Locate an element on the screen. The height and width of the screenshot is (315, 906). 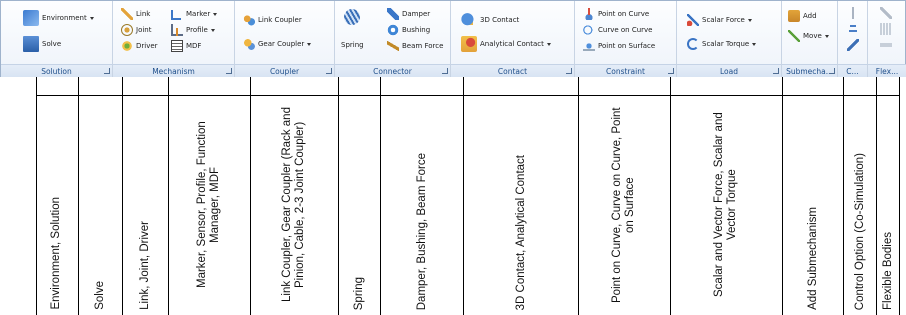
annotation-link-joint-driver: Link, Joint, Driver is located at coordinates (144, 265).